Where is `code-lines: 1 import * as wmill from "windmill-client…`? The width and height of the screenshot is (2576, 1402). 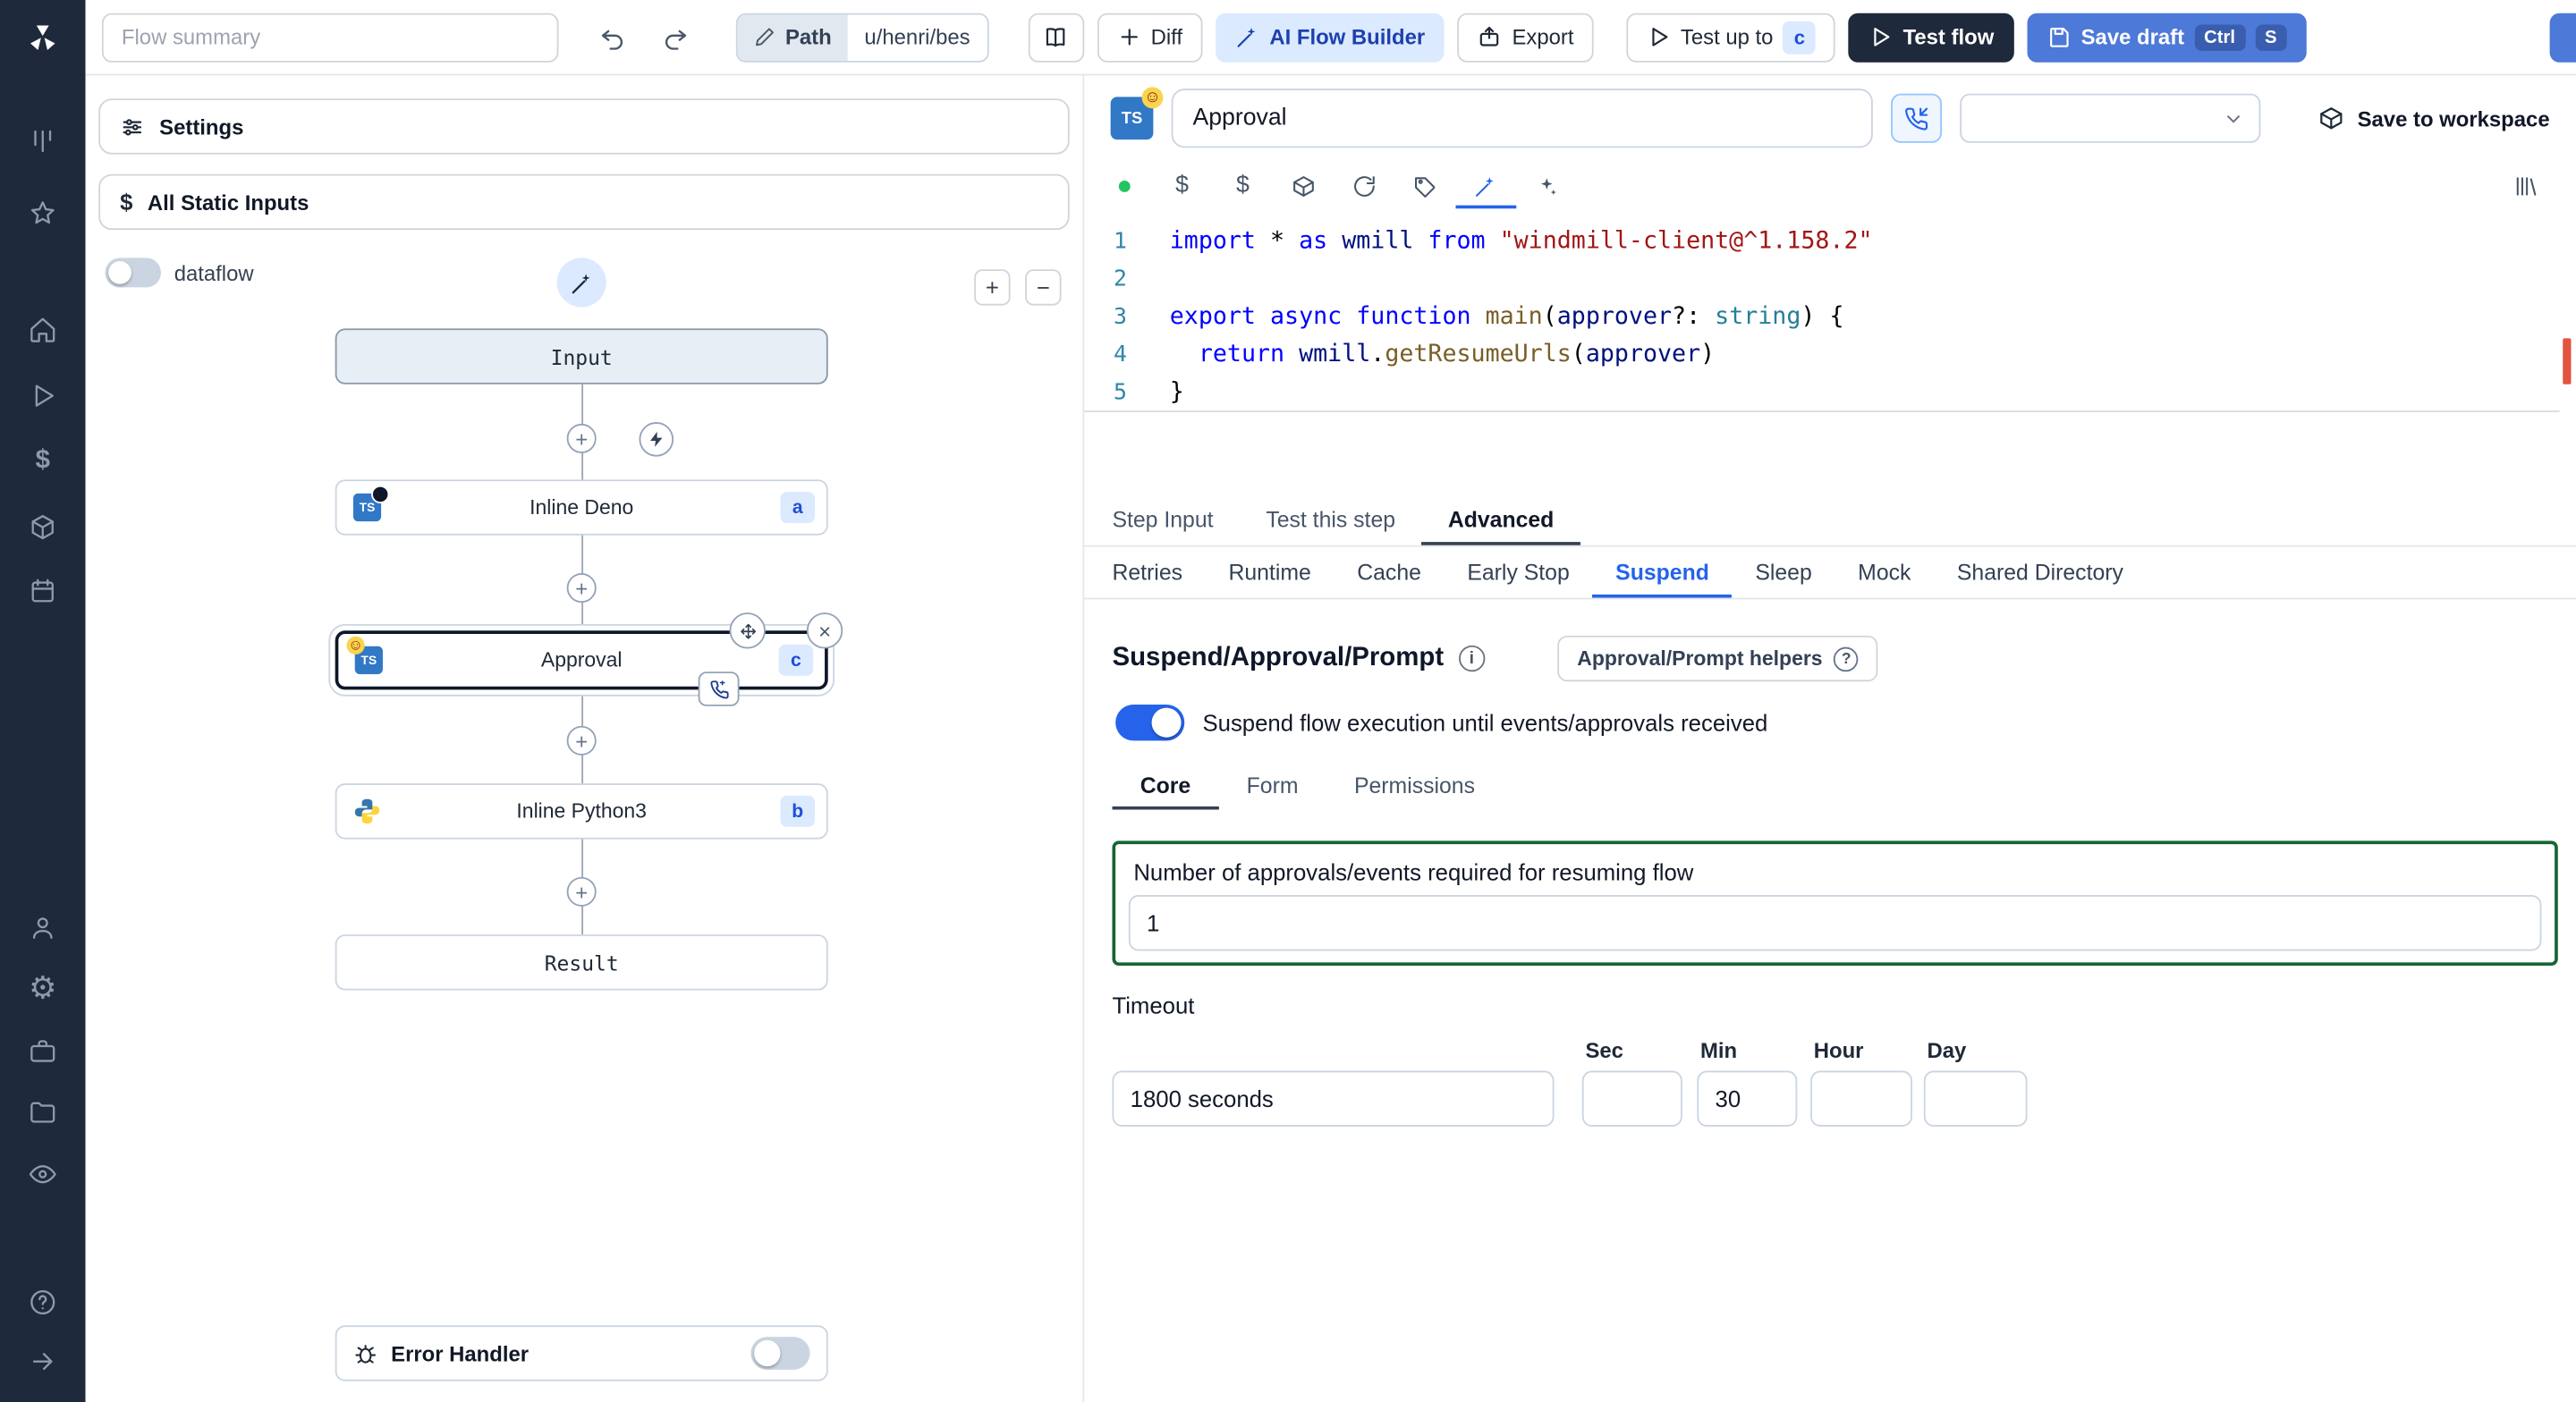
code-lines: 1 import * as wmill from "windmill-client… is located at coordinates (1830, 319).